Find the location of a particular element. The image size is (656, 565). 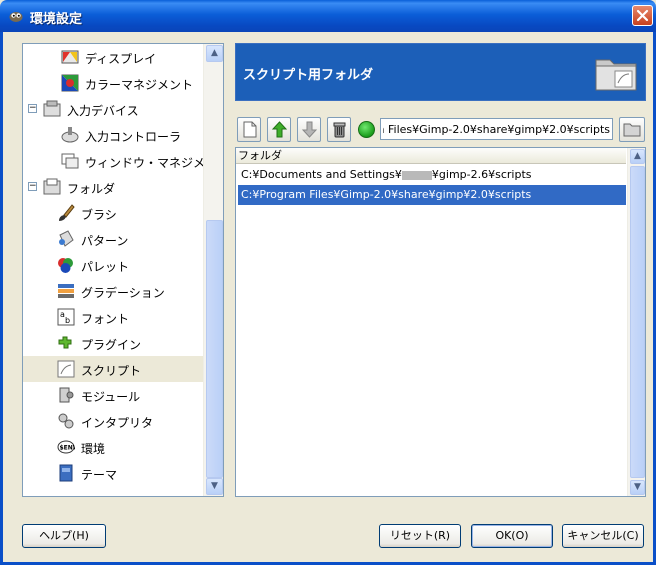

script-folder-icon is located at coordinates (616, 75).